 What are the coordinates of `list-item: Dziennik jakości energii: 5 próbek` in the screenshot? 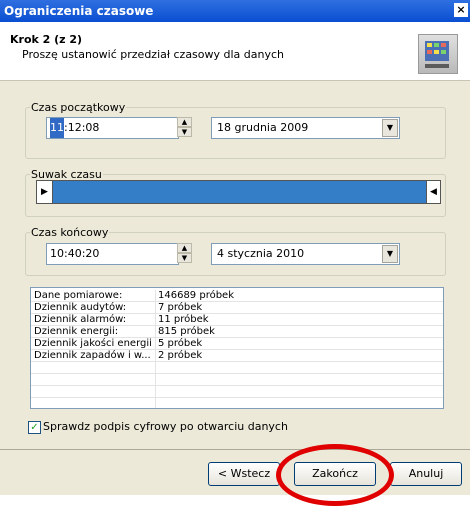 It's located at (237, 344).